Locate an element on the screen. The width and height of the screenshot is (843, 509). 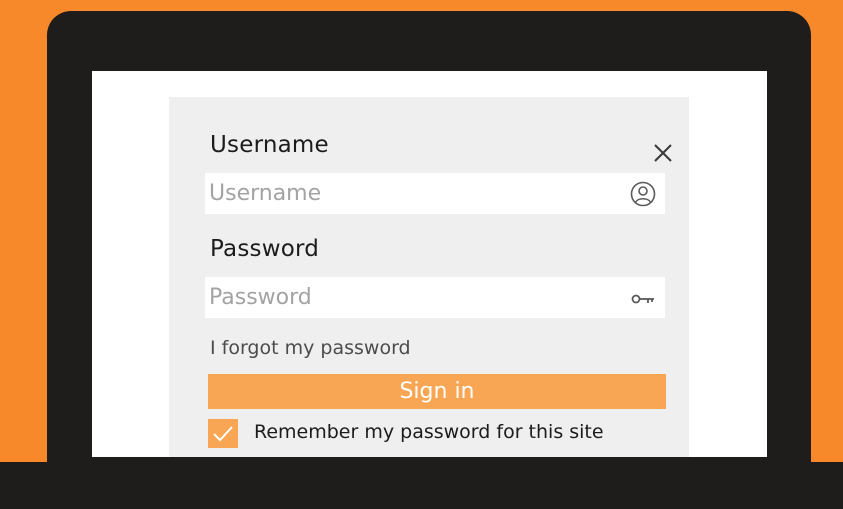
laptop-base is located at coordinates (421, 485).